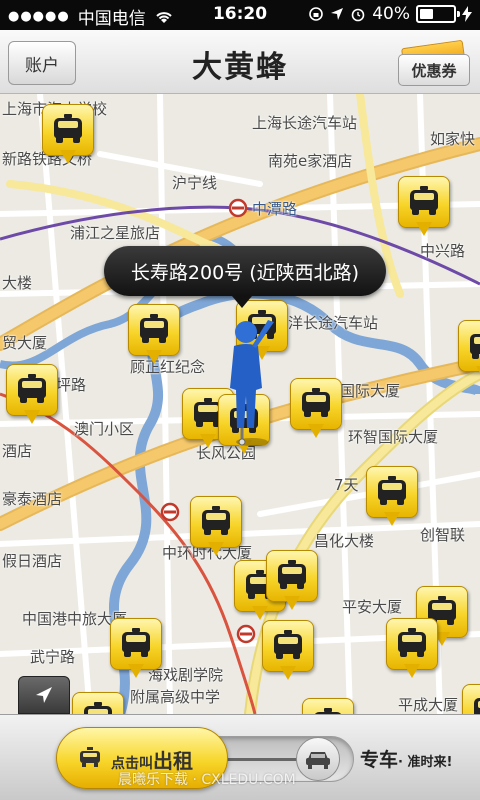 The image size is (480, 800). What do you see at coordinates (25, 343) in the screenshot?
I see `poi-label: 贸大厦` at bounding box center [25, 343].